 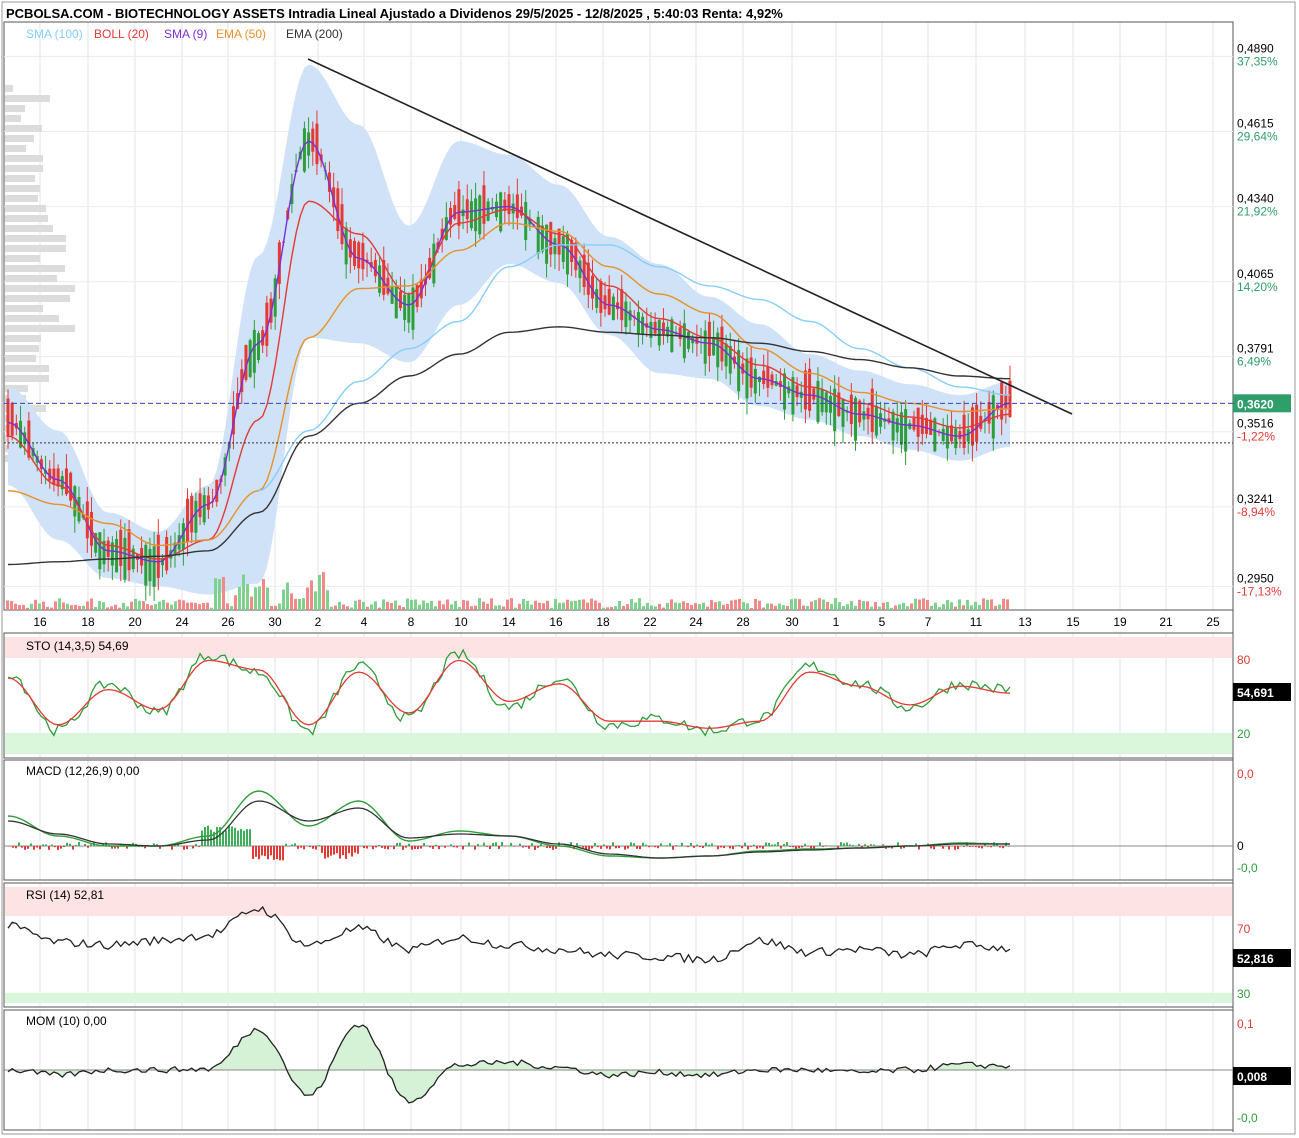 What do you see at coordinates (241, 34) in the screenshot?
I see `legend-entry: EMA (50)` at bounding box center [241, 34].